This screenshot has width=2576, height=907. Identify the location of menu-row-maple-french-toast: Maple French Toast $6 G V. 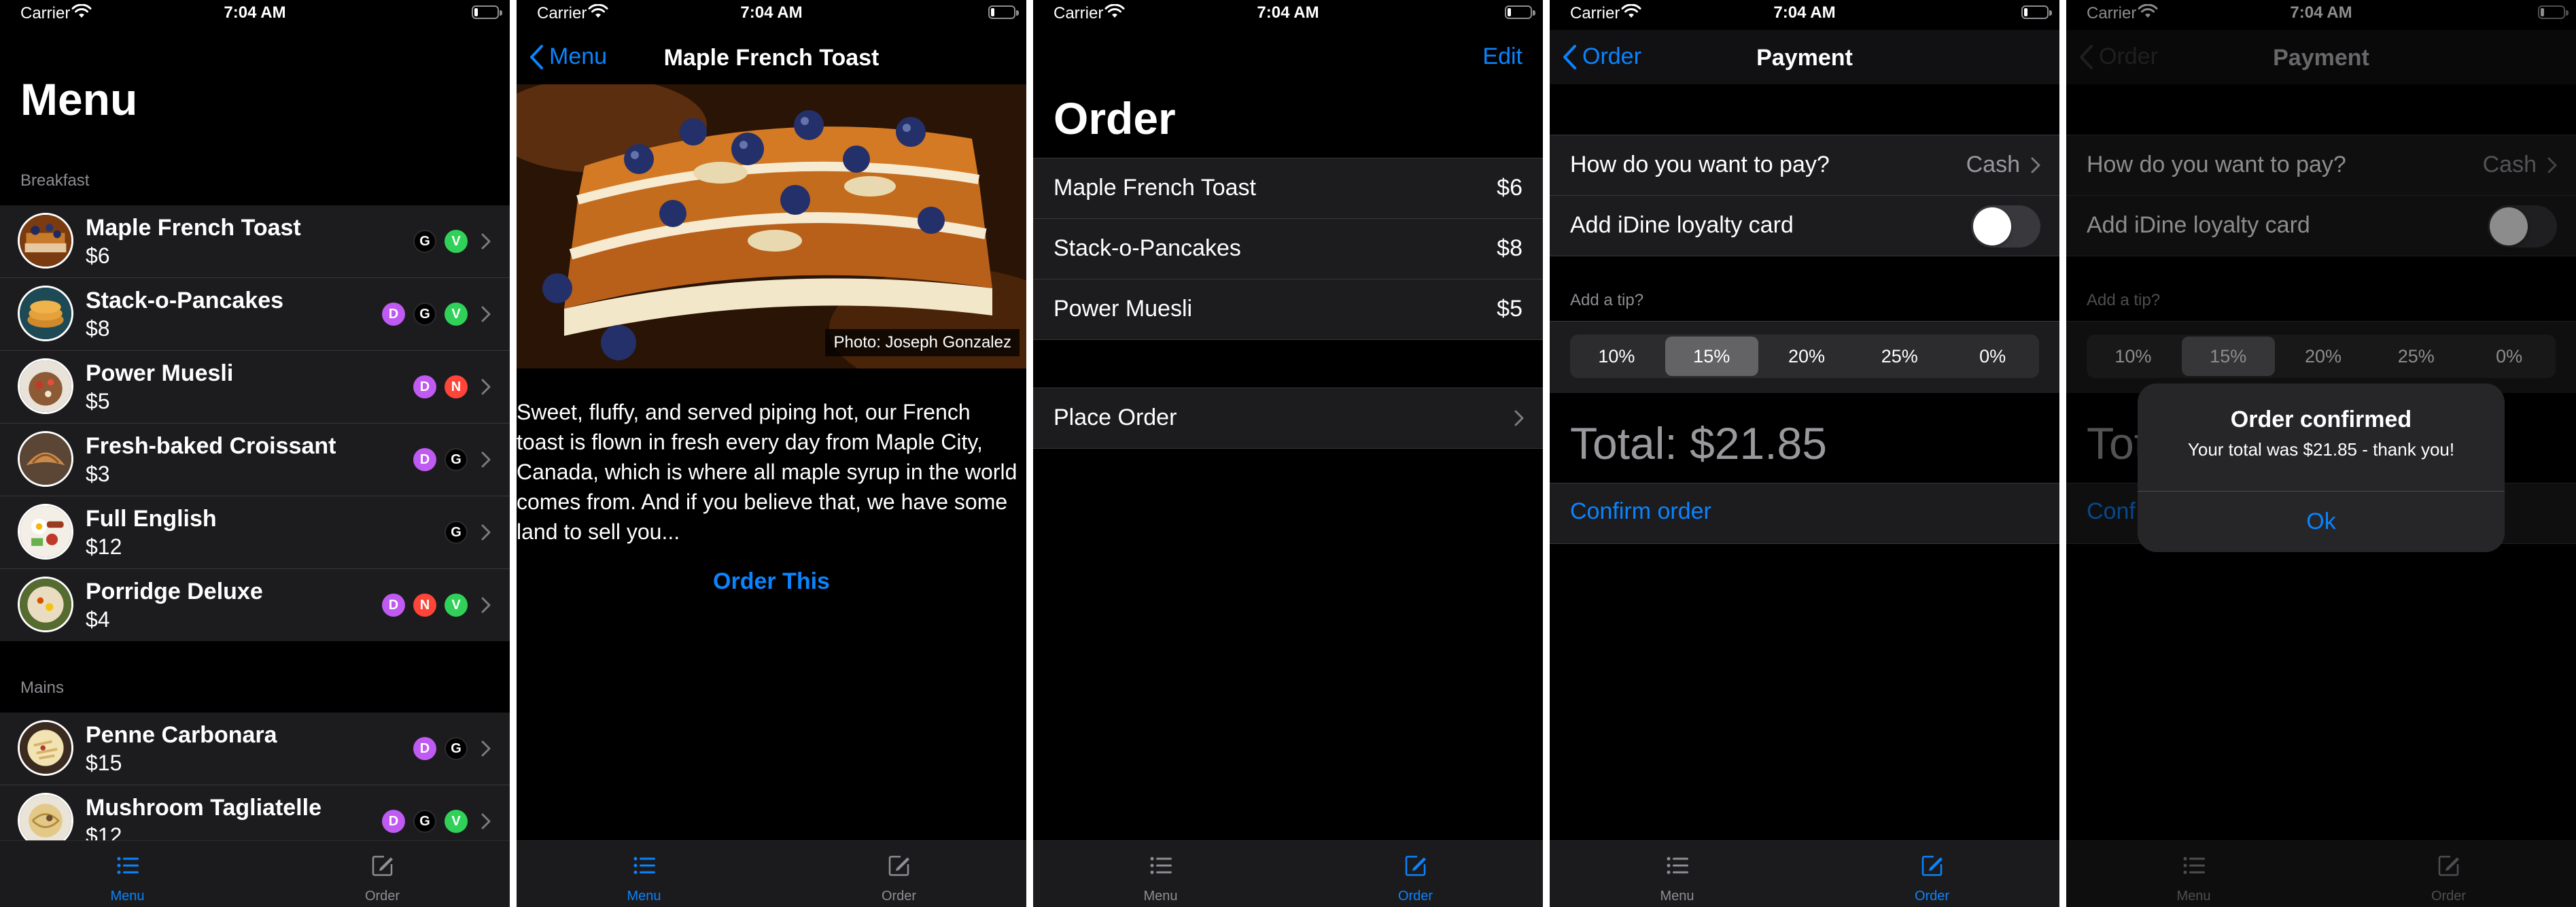
(255, 241).